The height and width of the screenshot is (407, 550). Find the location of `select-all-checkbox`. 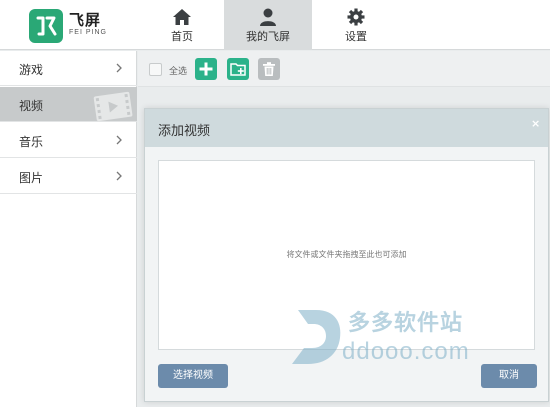

select-all-checkbox is located at coordinates (155, 69).